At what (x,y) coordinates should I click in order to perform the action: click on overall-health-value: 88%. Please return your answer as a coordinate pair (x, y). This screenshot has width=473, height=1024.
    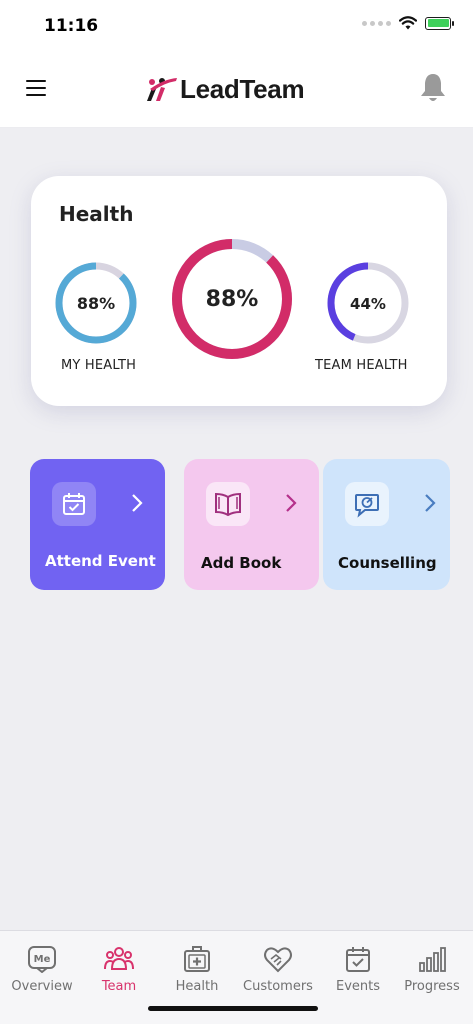
    Looking at the image, I should click on (232, 299).